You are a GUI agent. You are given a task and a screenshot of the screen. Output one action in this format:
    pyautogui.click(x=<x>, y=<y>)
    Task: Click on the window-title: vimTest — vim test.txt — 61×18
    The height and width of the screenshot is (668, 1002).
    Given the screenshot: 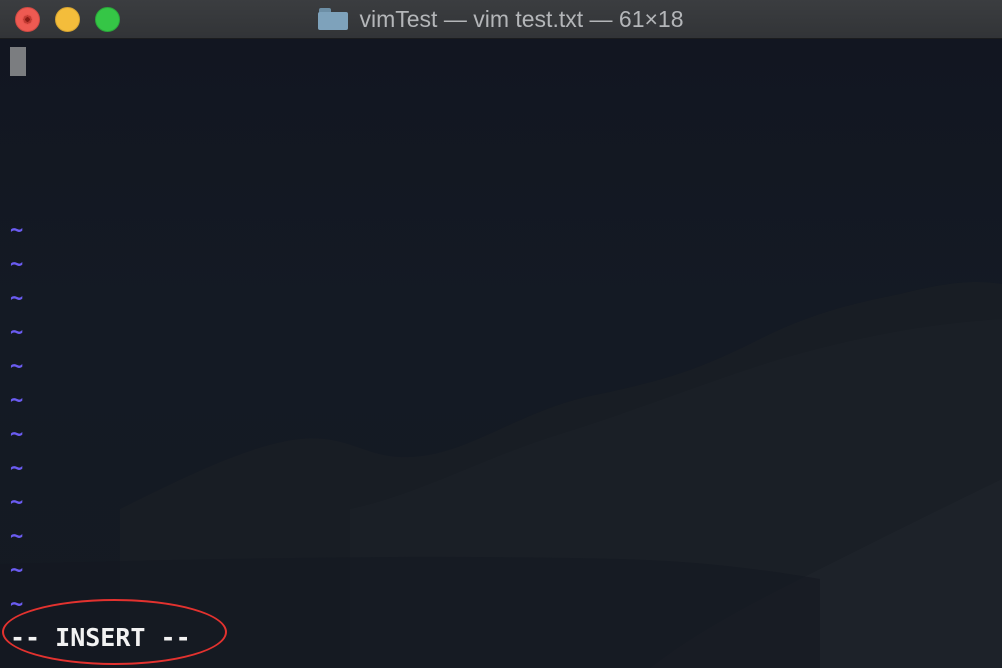 What is the action you would take?
    pyautogui.click(x=521, y=18)
    